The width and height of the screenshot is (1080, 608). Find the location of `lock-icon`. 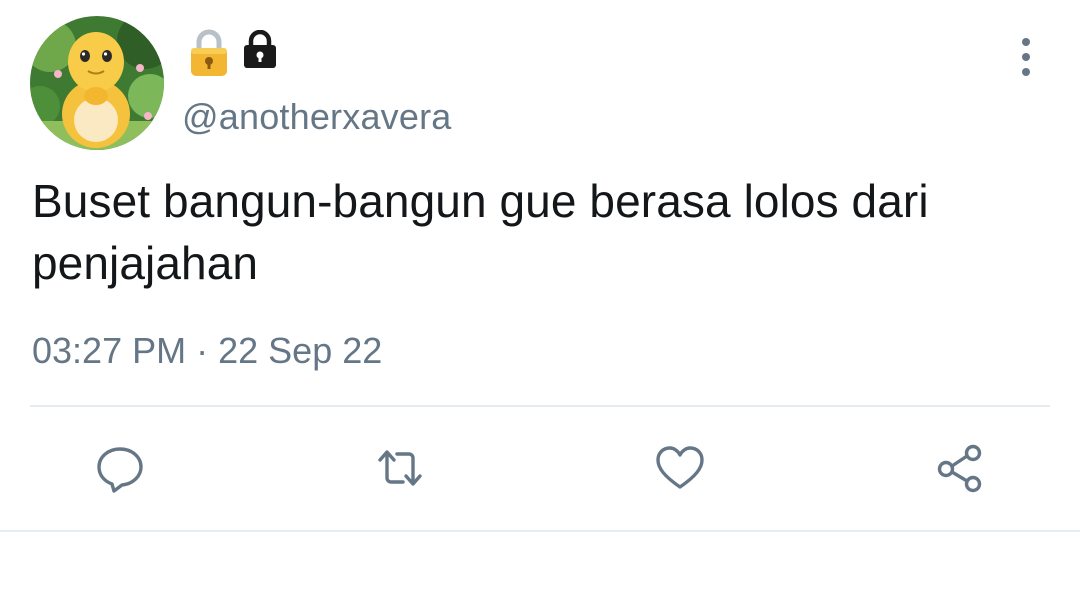

lock-icon is located at coordinates (260, 49).